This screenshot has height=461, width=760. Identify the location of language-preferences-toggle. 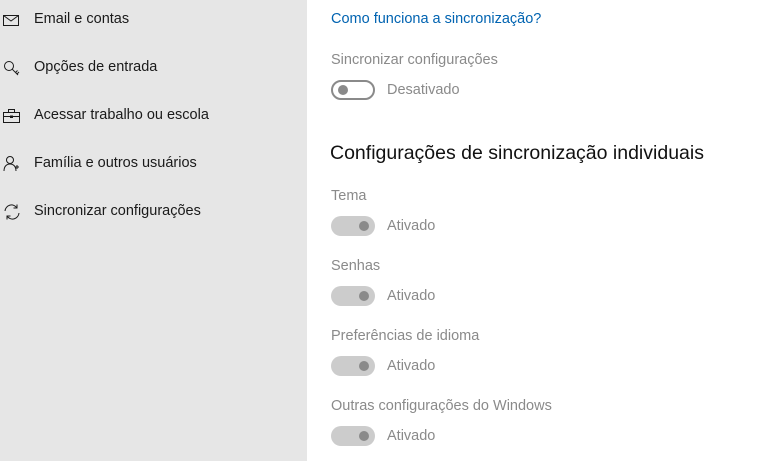
(353, 366).